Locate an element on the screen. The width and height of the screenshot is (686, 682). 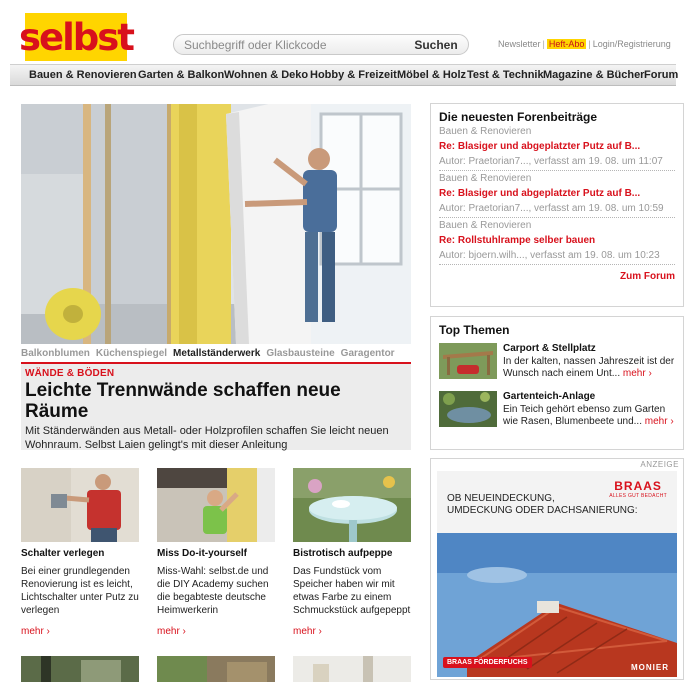
search-input is located at coordinates (294, 45).